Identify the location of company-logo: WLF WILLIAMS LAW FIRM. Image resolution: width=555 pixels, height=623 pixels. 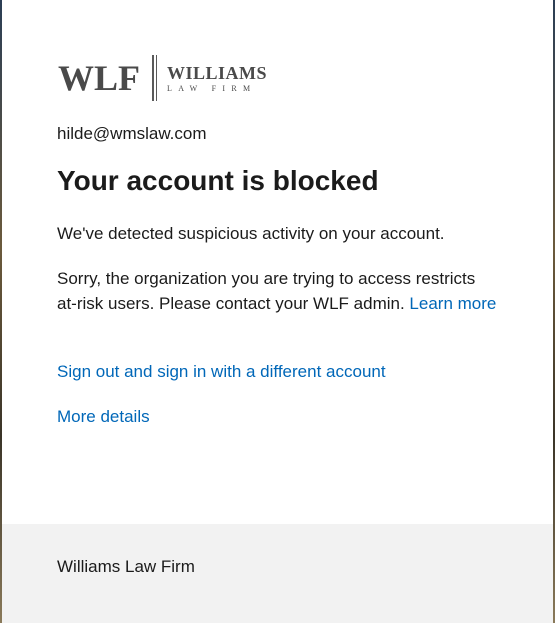
(162, 78).